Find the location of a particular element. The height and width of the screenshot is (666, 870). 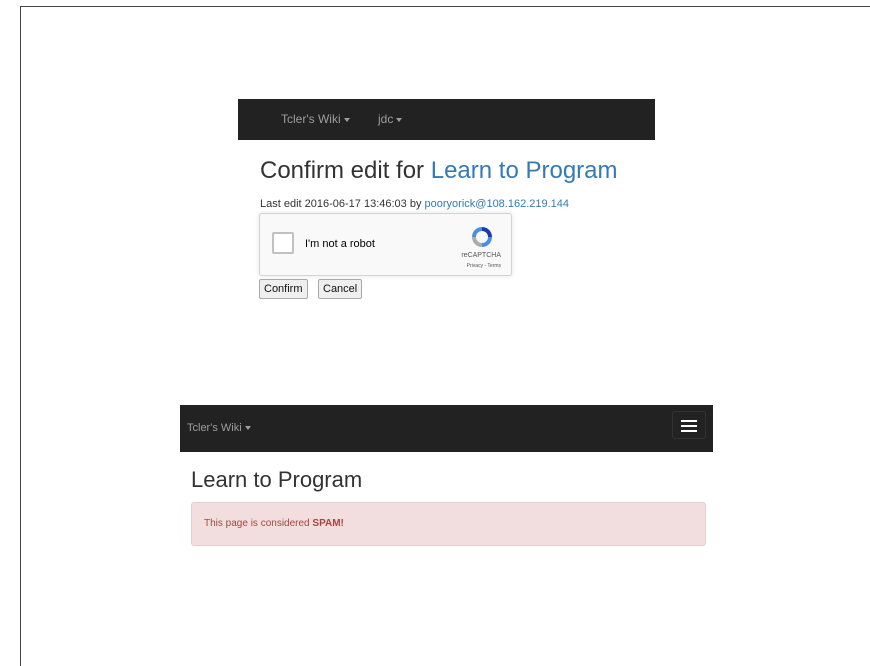

recaptcha-label: I'm not a robot is located at coordinates (340, 244).